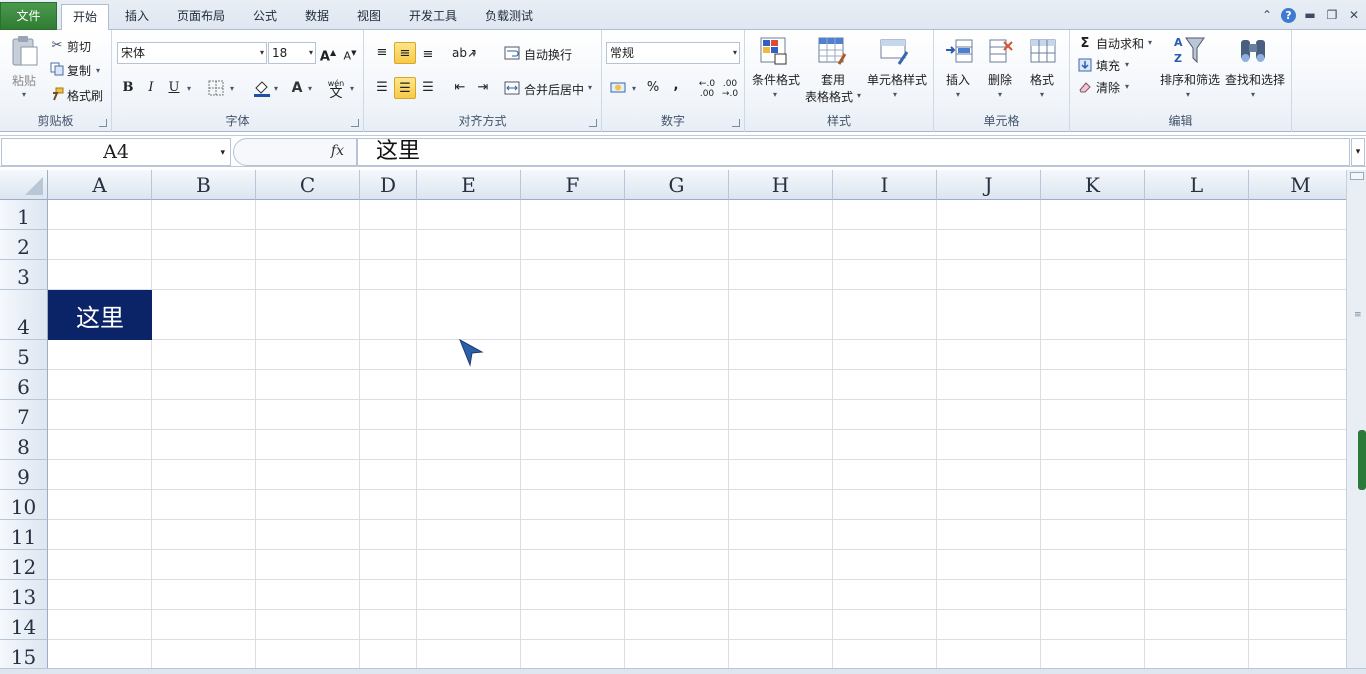 The height and width of the screenshot is (674, 1366). Describe the element at coordinates (676, 86) in the screenshot. I see `comma-button: ,` at that location.